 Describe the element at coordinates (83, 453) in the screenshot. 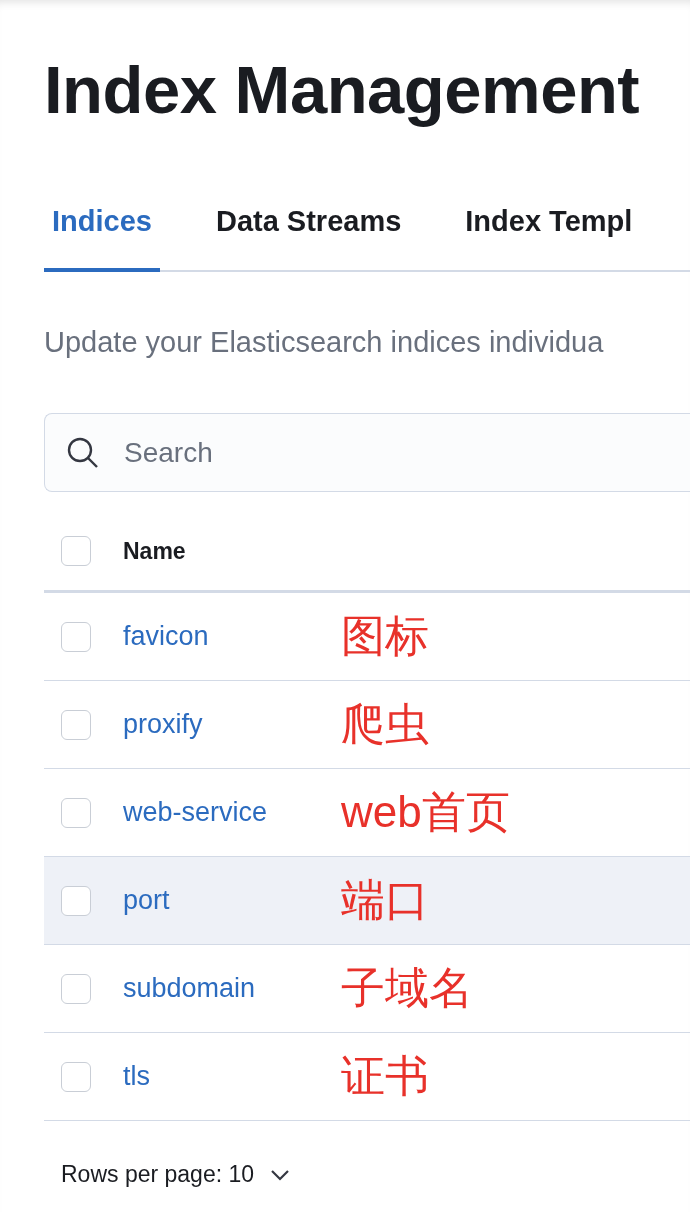

I see `search-icon` at that location.